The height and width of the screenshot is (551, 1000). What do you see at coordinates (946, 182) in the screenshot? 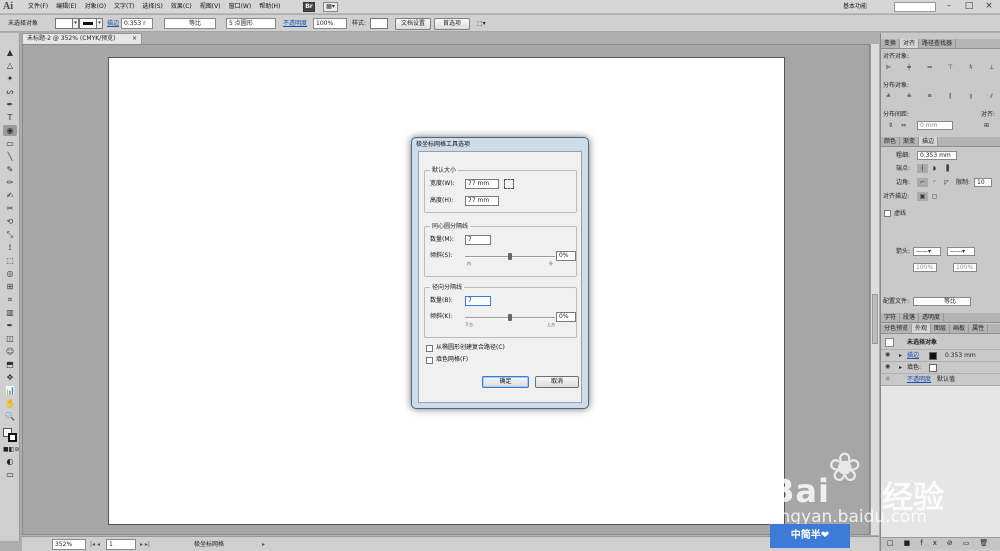
I see `bevel-join-icon: ◸` at bounding box center [946, 182].